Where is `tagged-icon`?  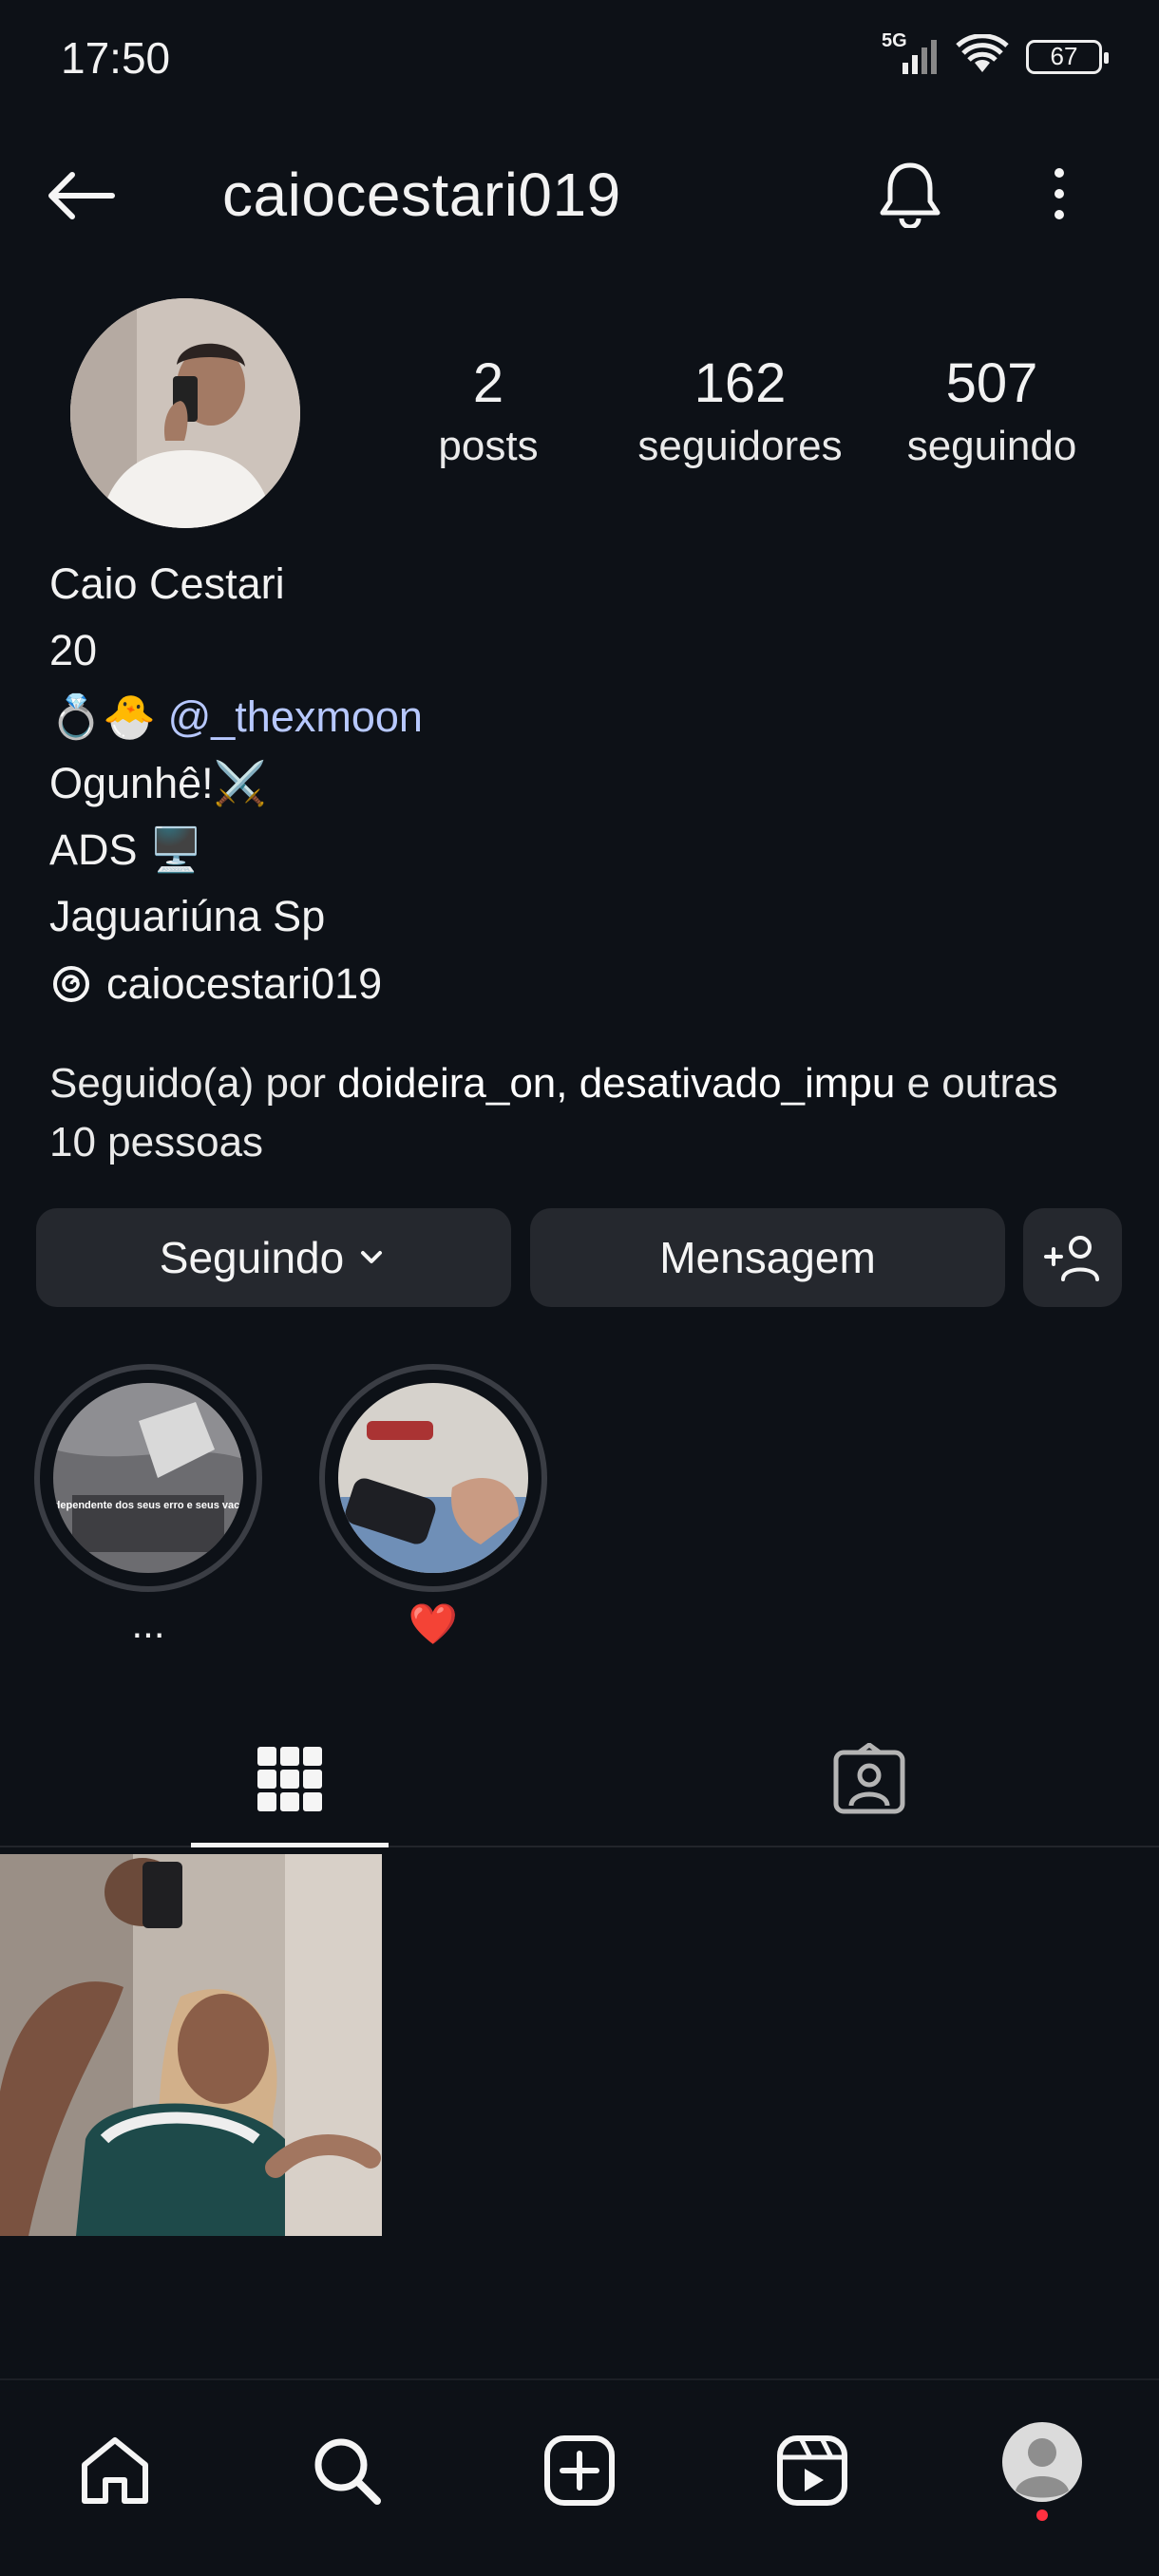 tagged-icon is located at coordinates (869, 1777).